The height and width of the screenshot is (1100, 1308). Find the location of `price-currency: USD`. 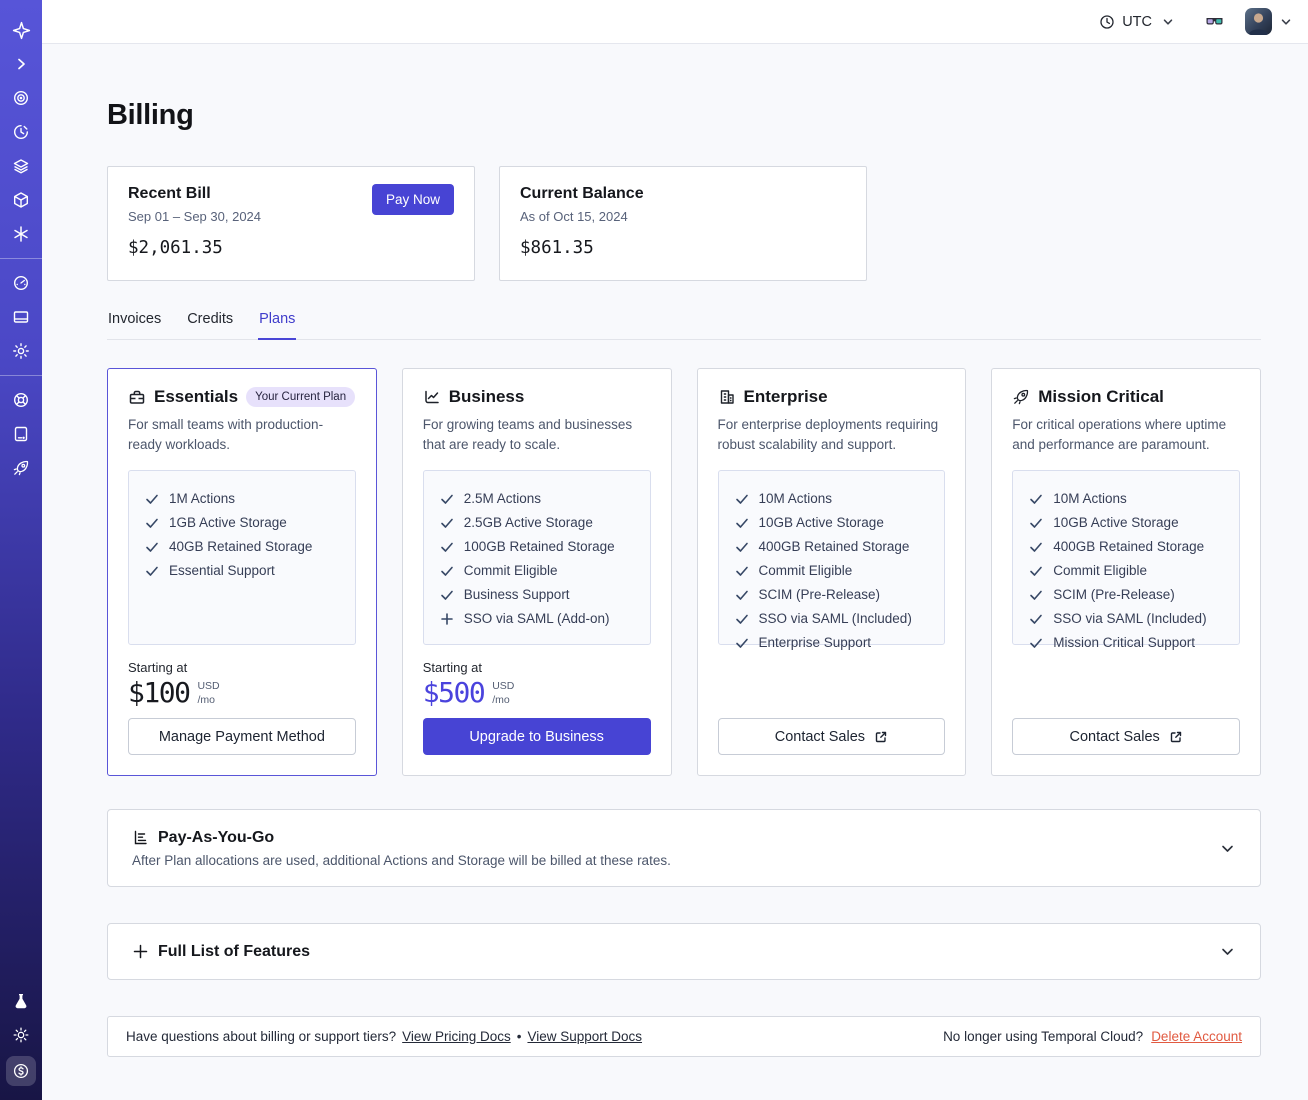

price-currency: USD is located at coordinates (208, 685).